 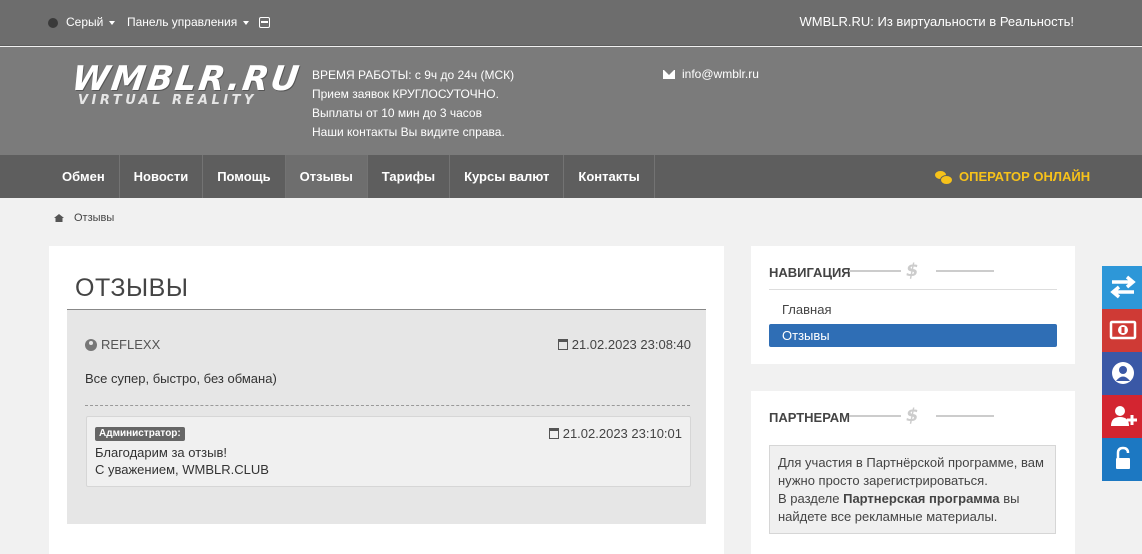 I want to click on review-author: REFLEXX, so click(x=122, y=344).